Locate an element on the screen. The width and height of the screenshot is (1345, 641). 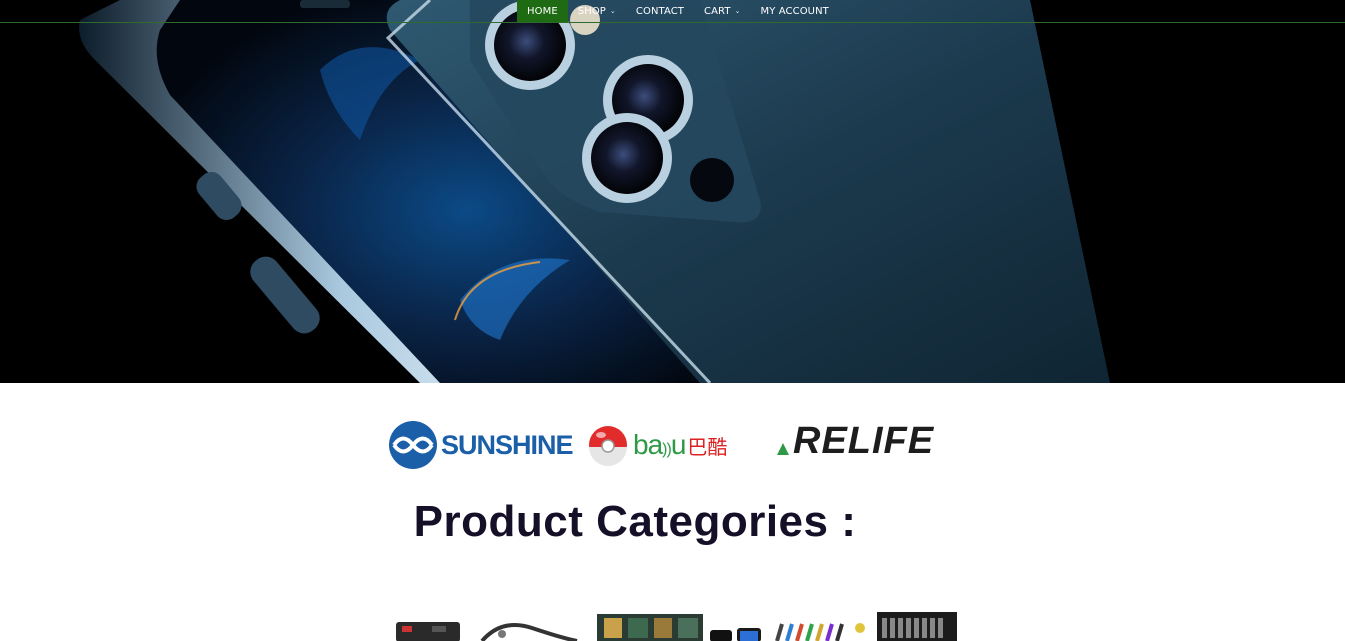
nav-my-account-label: MY ACCOUNT is located at coordinates (794, 11).